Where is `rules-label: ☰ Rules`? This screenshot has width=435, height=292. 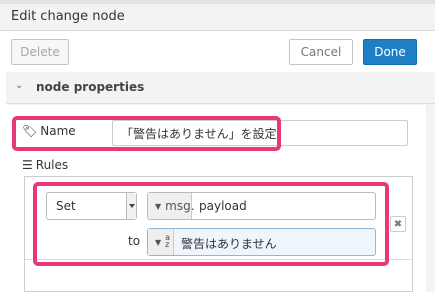 rules-label: ☰ Rules is located at coordinates (45, 165).